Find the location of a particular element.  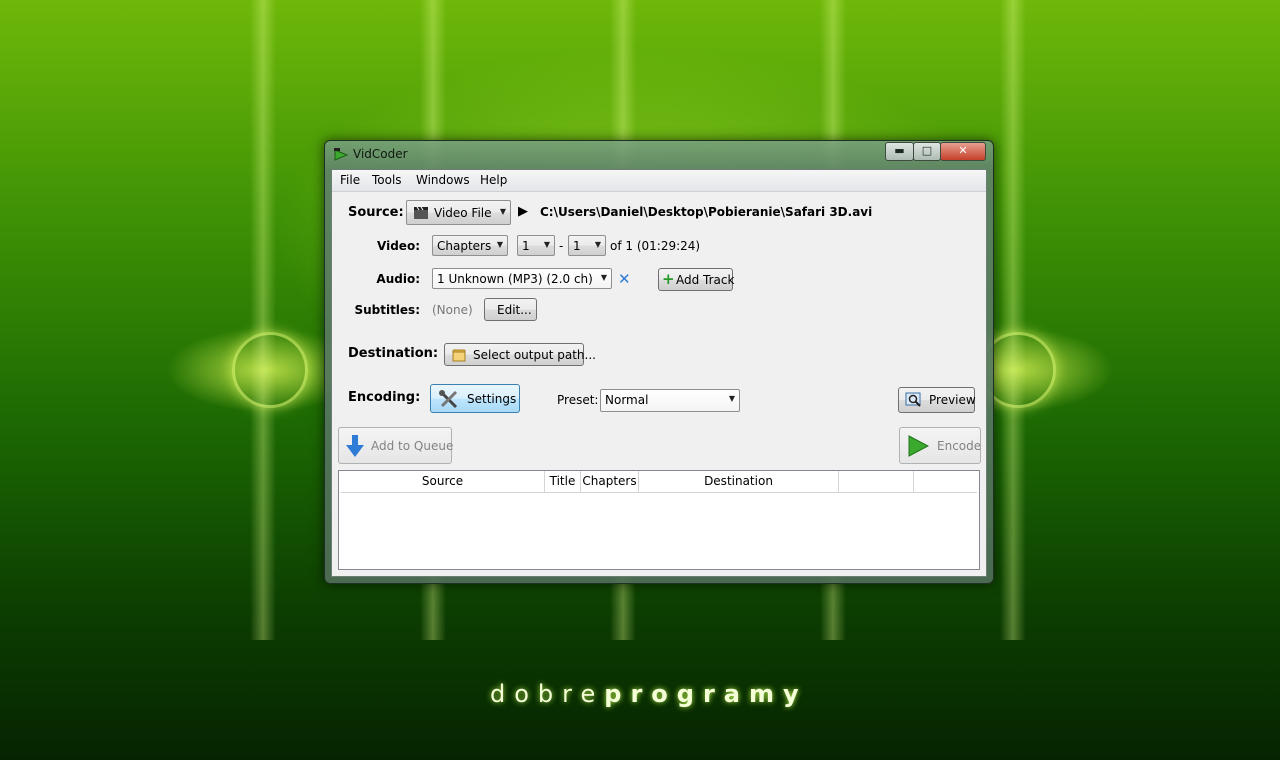

preset-value: Normal is located at coordinates (627, 400).